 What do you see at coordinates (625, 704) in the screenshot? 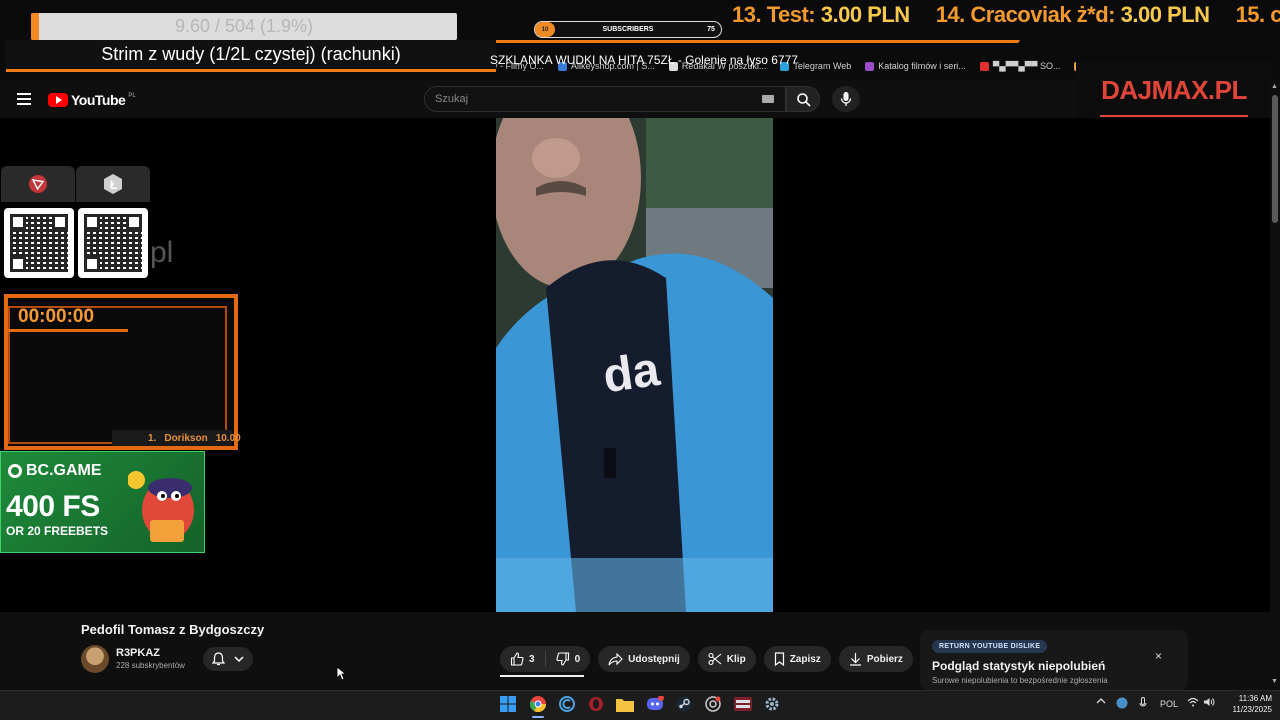
I see `file-explorer-icon` at bounding box center [625, 704].